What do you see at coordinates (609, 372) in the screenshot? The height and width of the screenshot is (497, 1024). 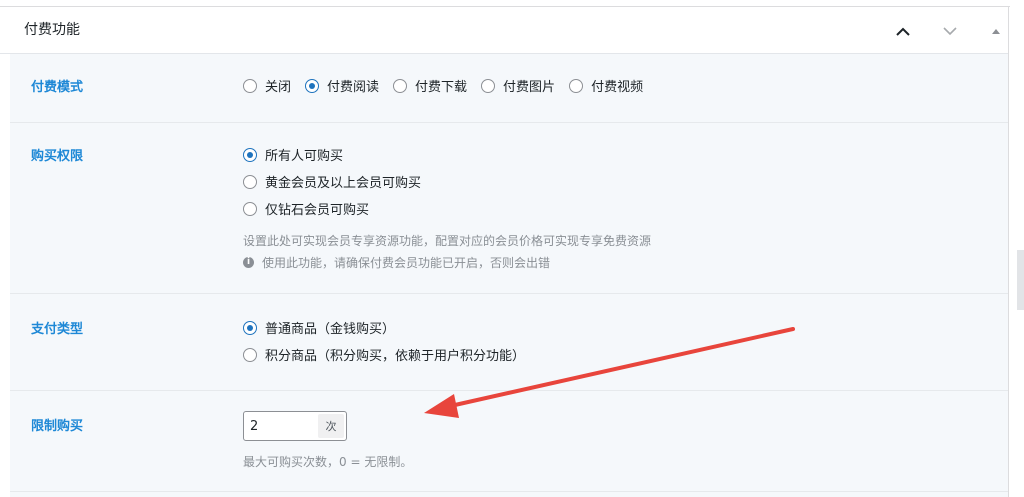 I see `annotation-arrow-icon` at bounding box center [609, 372].